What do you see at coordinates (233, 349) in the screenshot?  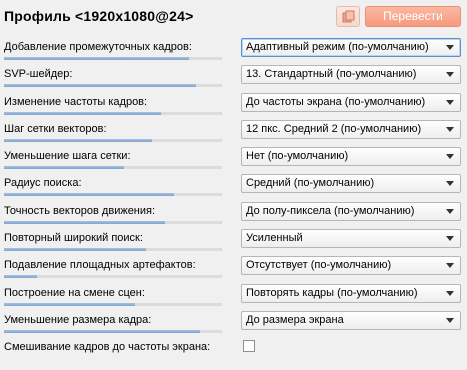 I see `setting-row: Смешивание кадров до частоты экрана:` at bounding box center [233, 349].